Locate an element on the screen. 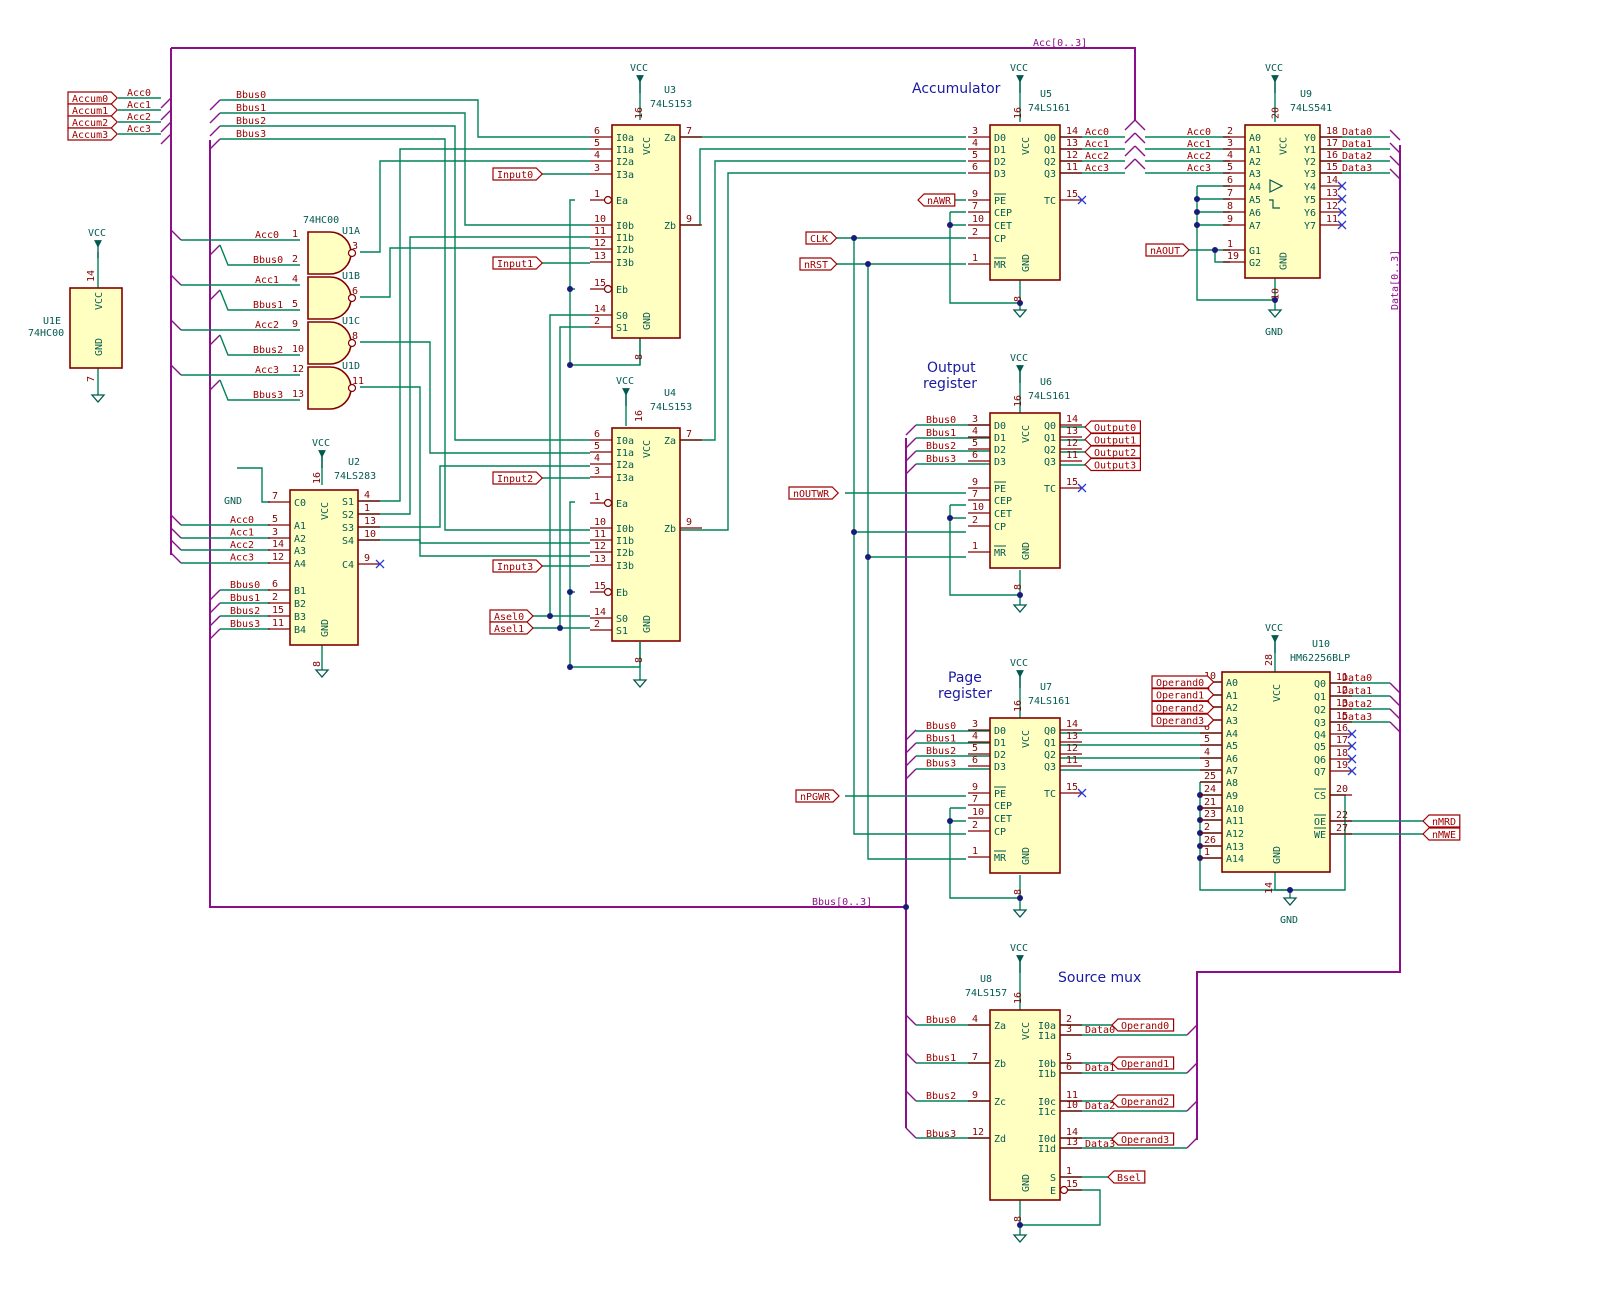 The width and height of the screenshot is (1600, 1295). pin-label: A3 is located at coordinates (1232, 721).